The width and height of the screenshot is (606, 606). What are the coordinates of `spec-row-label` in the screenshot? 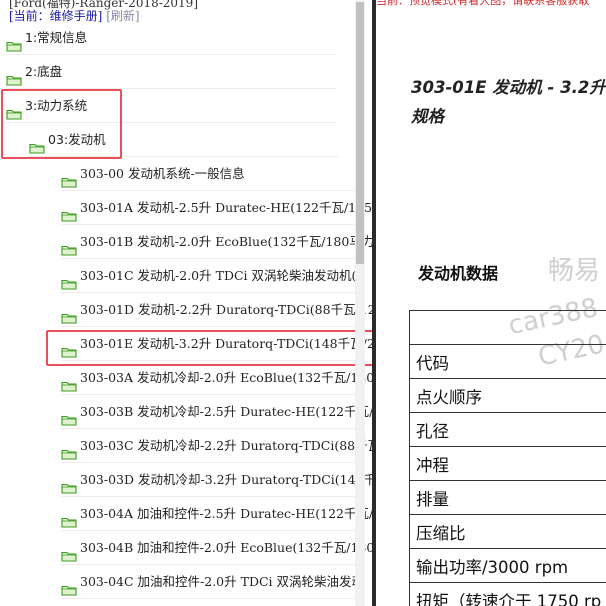 It's located at (507, 327).